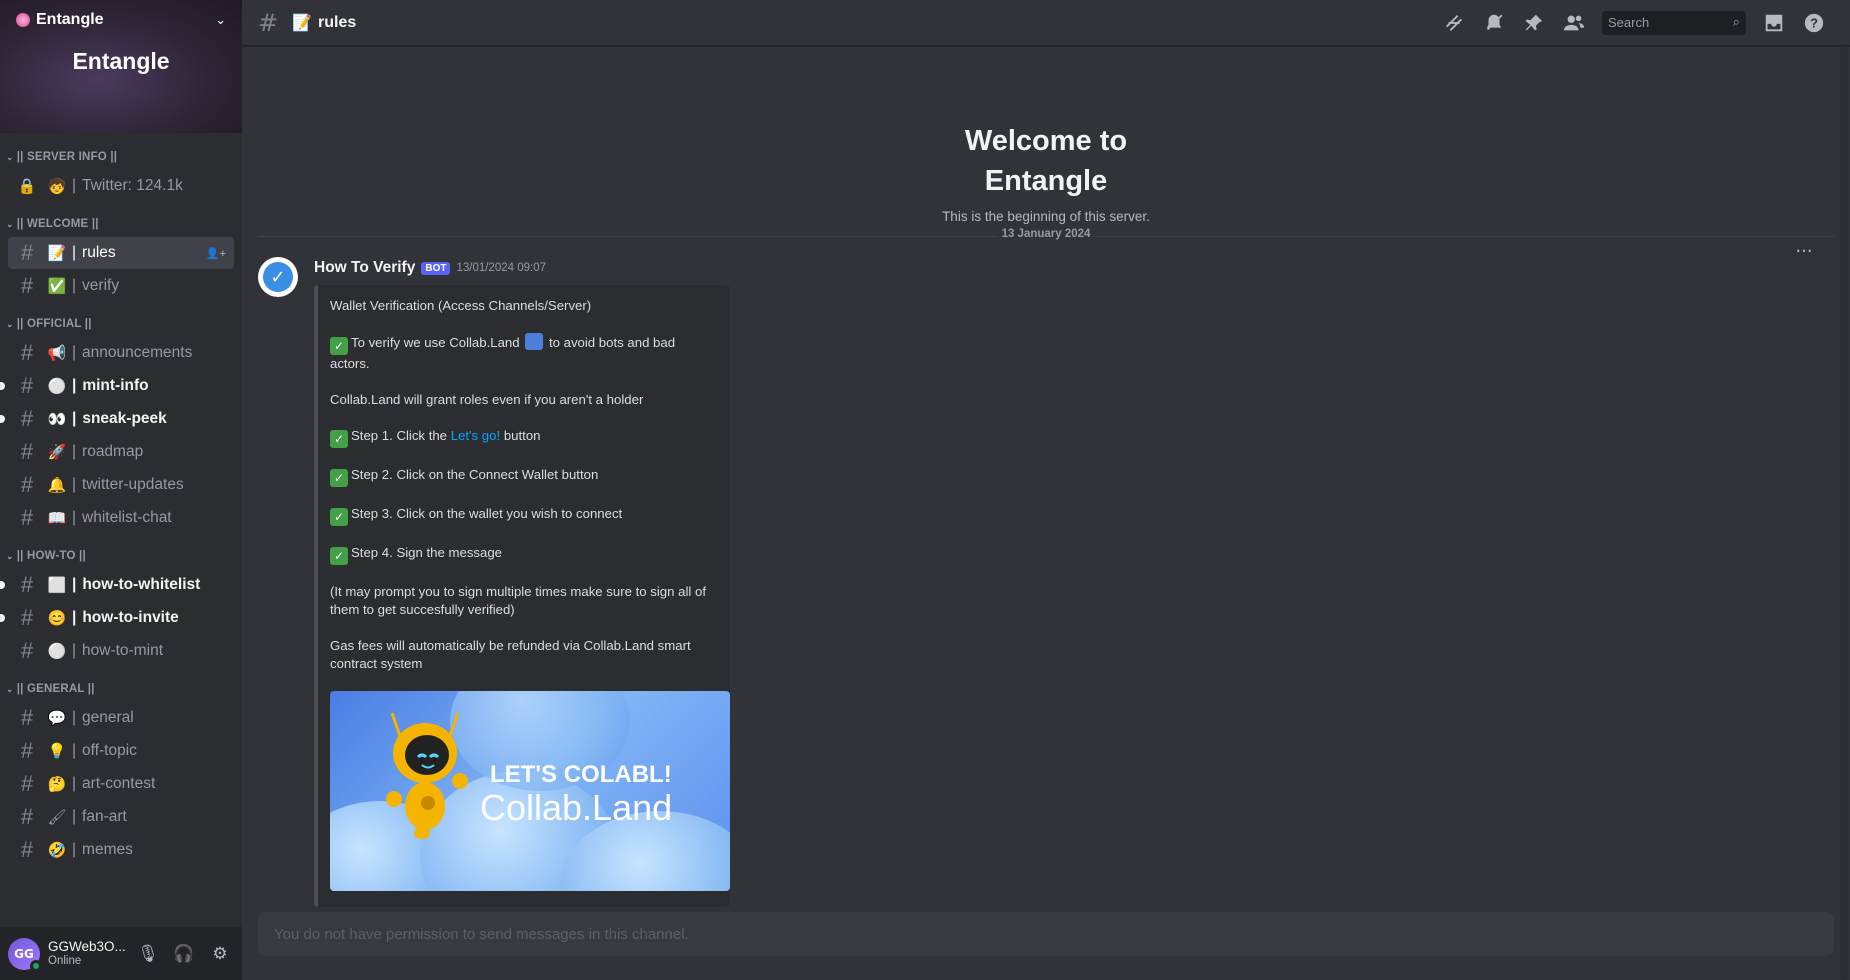  What do you see at coordinates (1670, 22) in the screenshot?
I see `search-input` at bounding box center [1670, 22].